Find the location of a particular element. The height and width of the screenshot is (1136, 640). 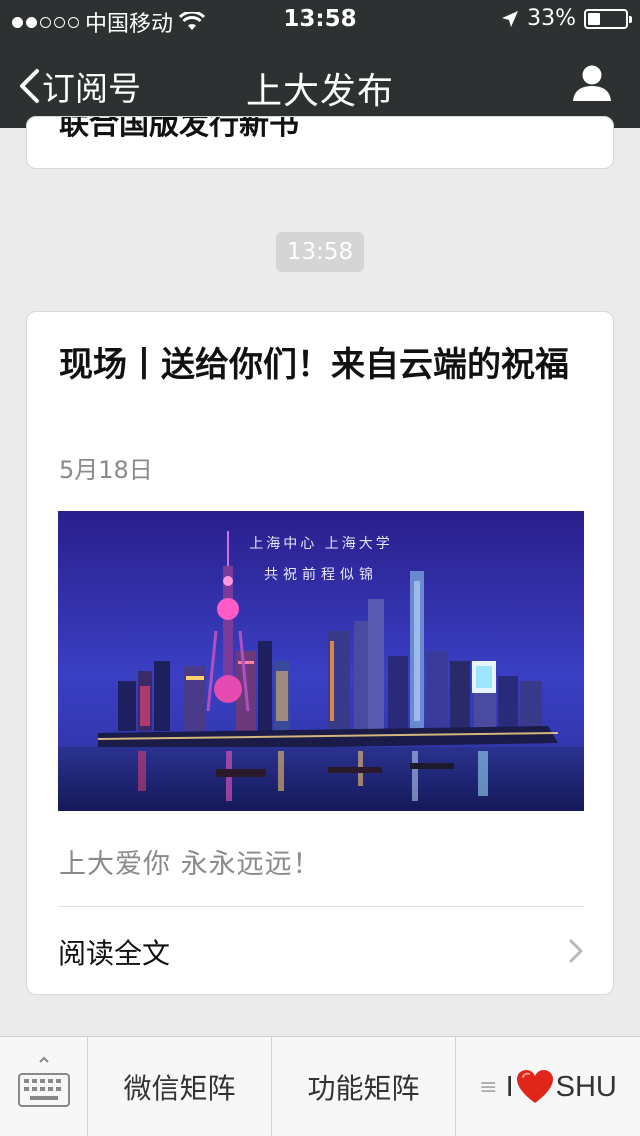

menu-label: I SHU is located at coordinates (561, 1087).